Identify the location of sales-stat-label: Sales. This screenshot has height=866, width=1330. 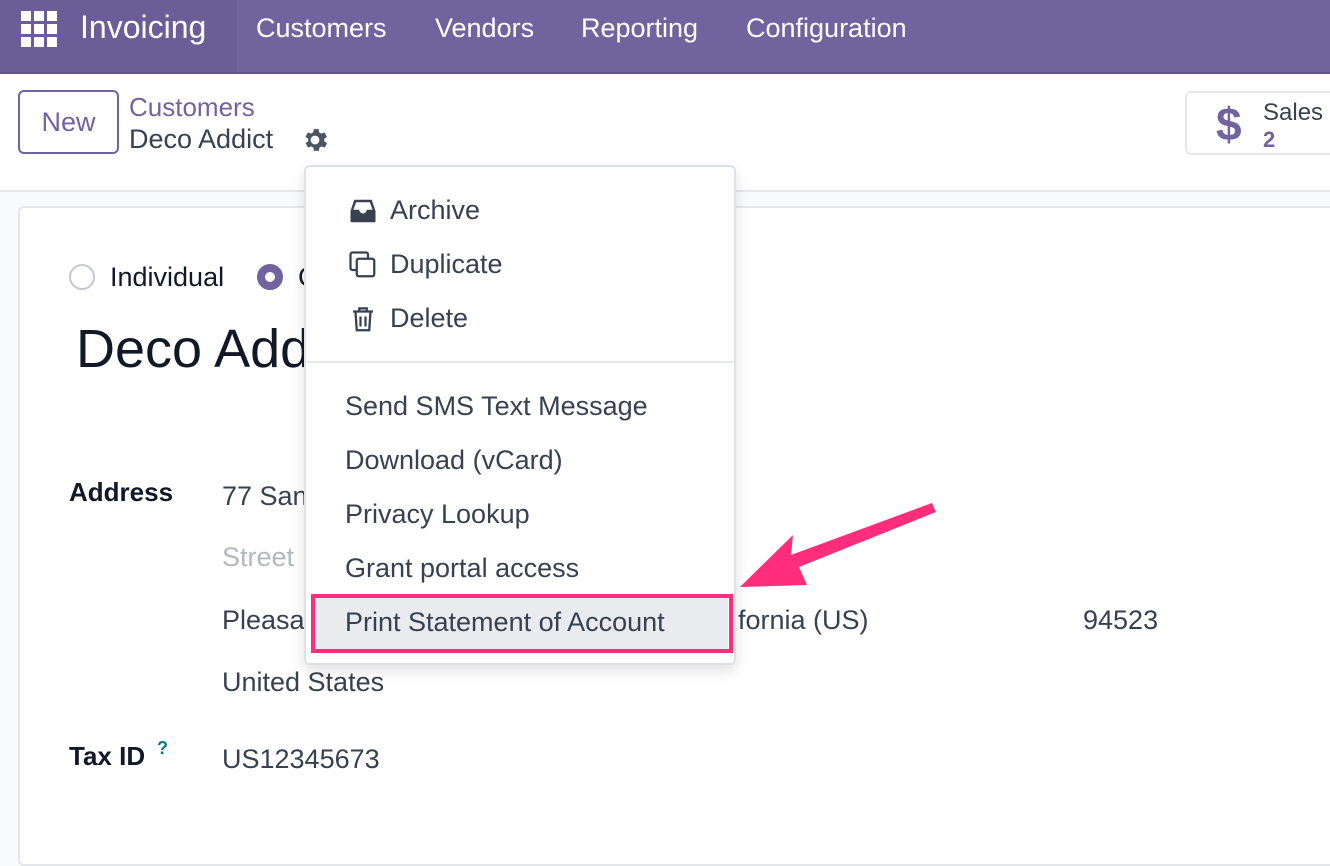
(1293, 112).